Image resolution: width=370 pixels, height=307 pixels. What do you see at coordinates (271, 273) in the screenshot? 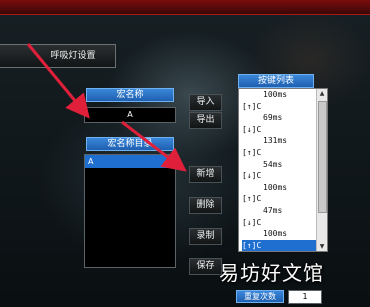
I see `watermark-text: 易坊好文馆` at bounding box center [271, 273].